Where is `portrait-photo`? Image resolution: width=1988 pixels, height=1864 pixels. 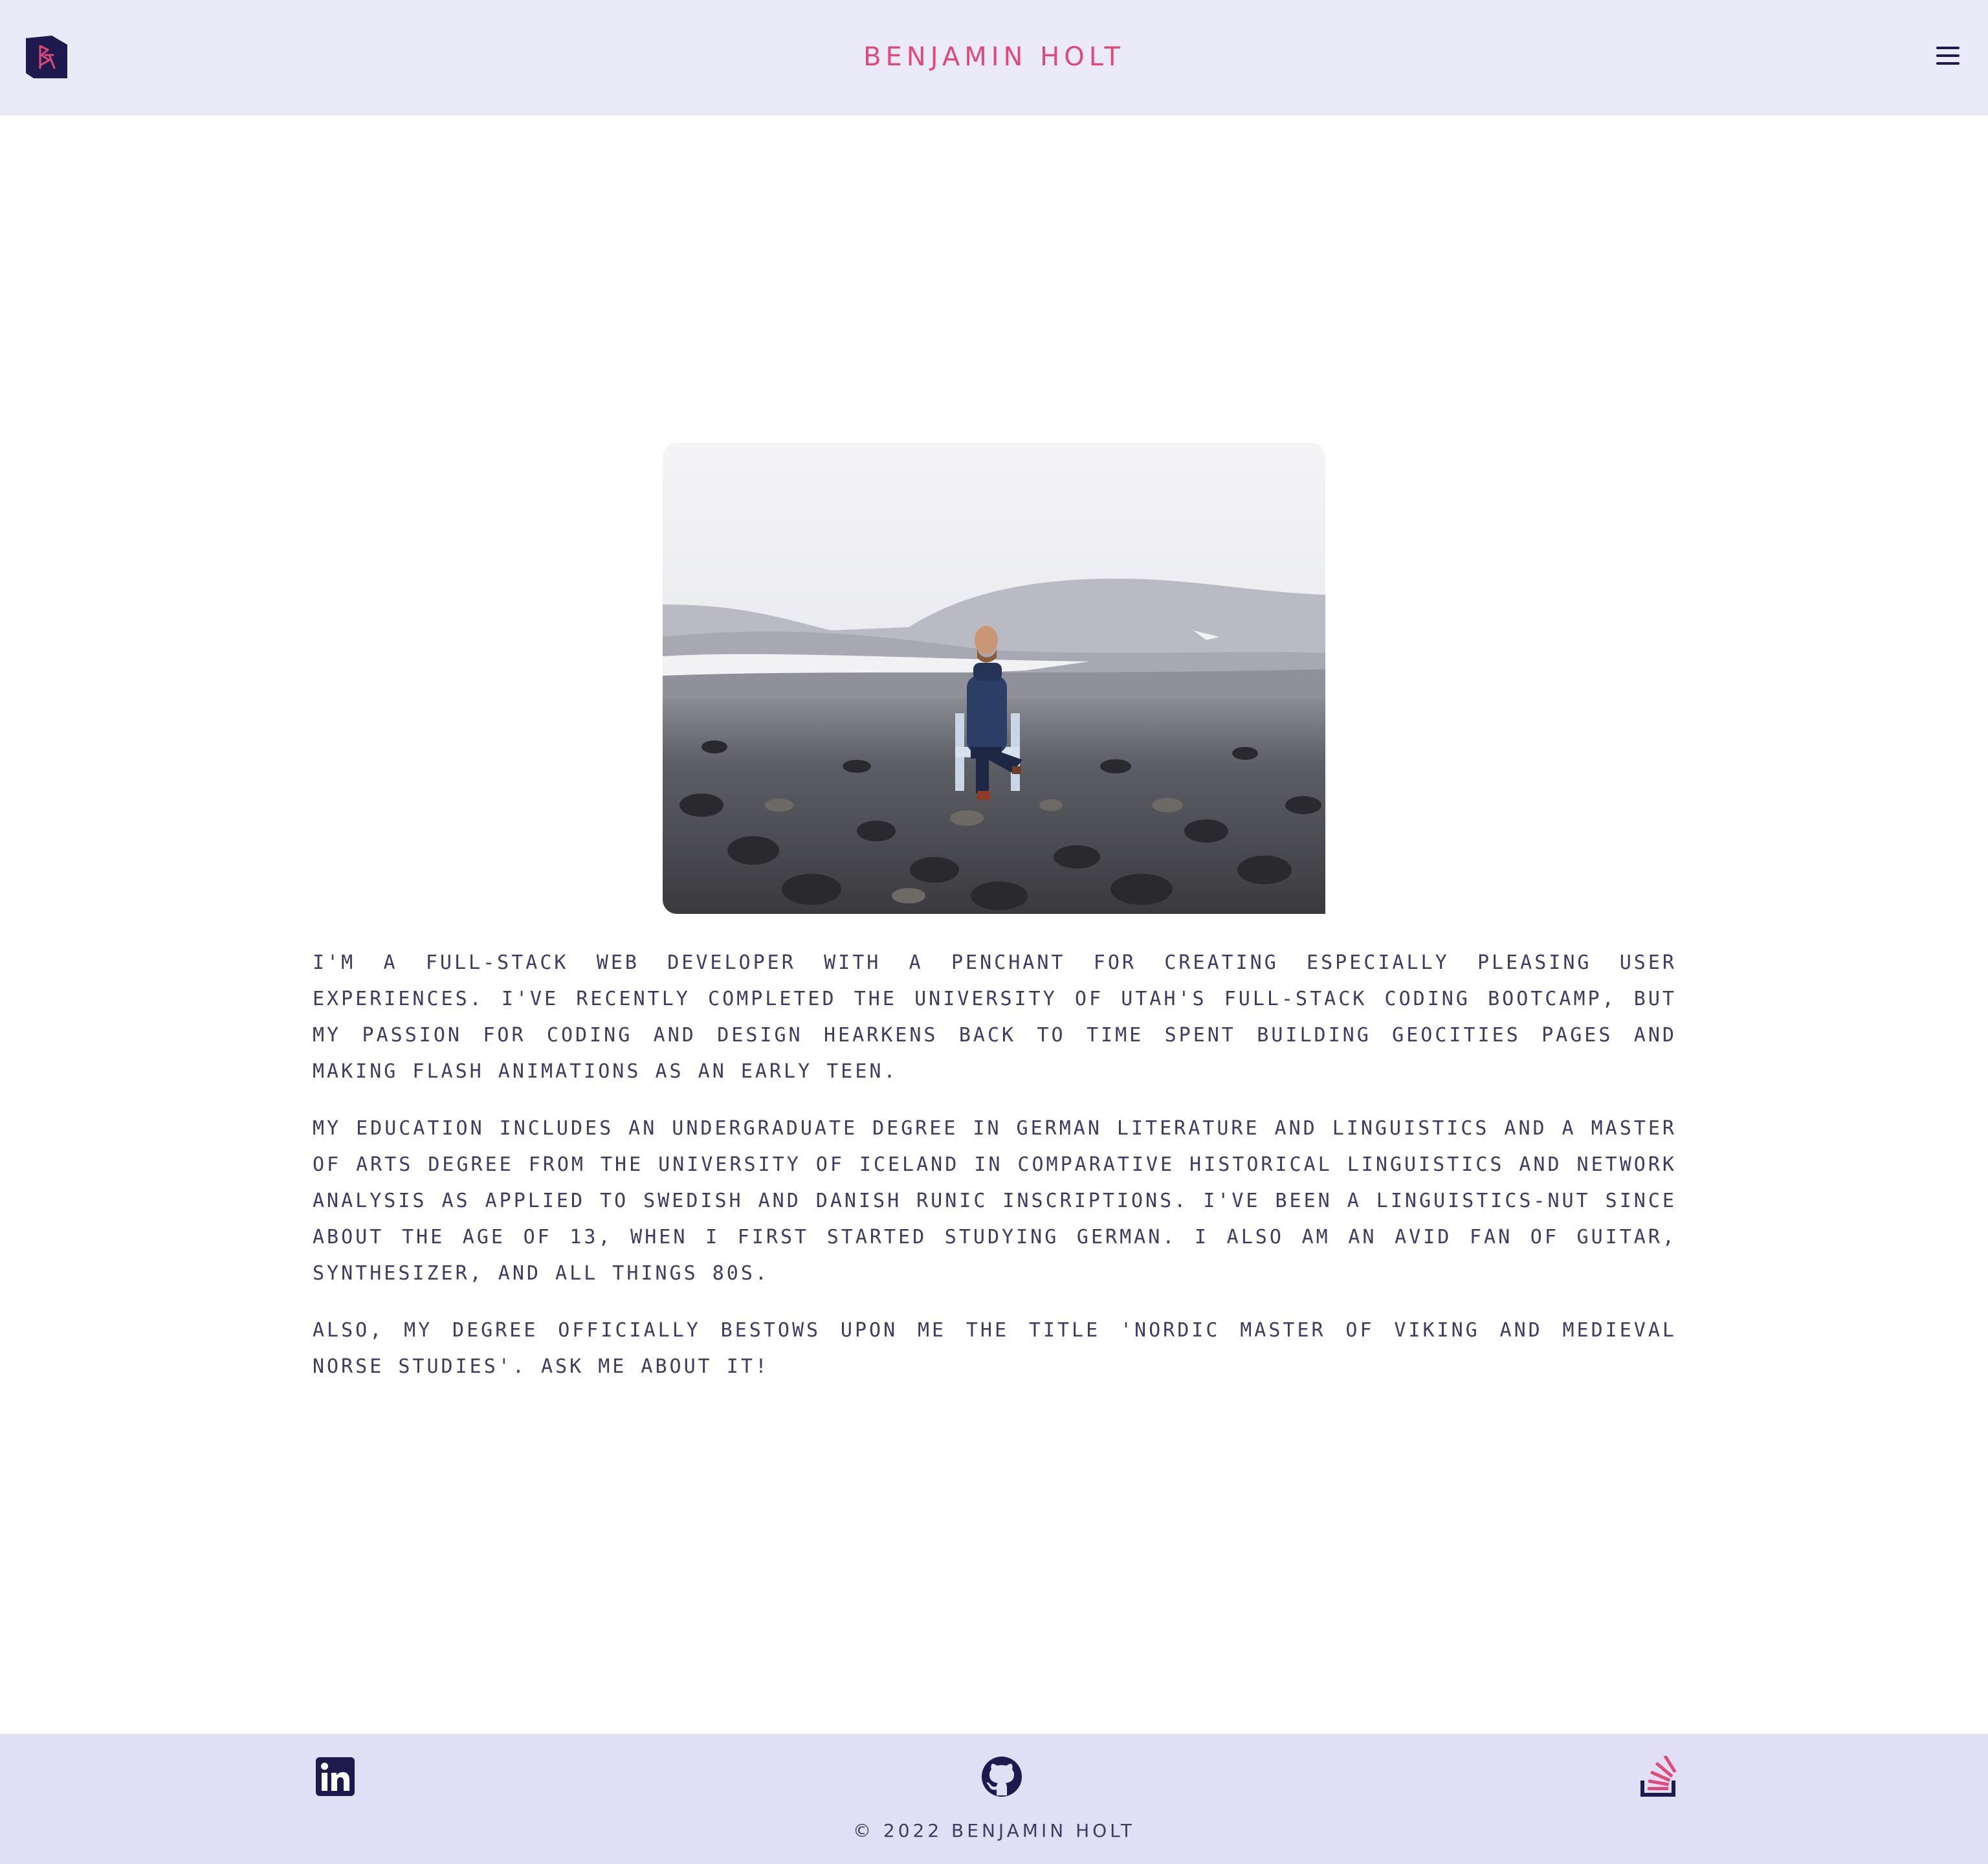
portrait-photo is located at coordinates (994, 678).